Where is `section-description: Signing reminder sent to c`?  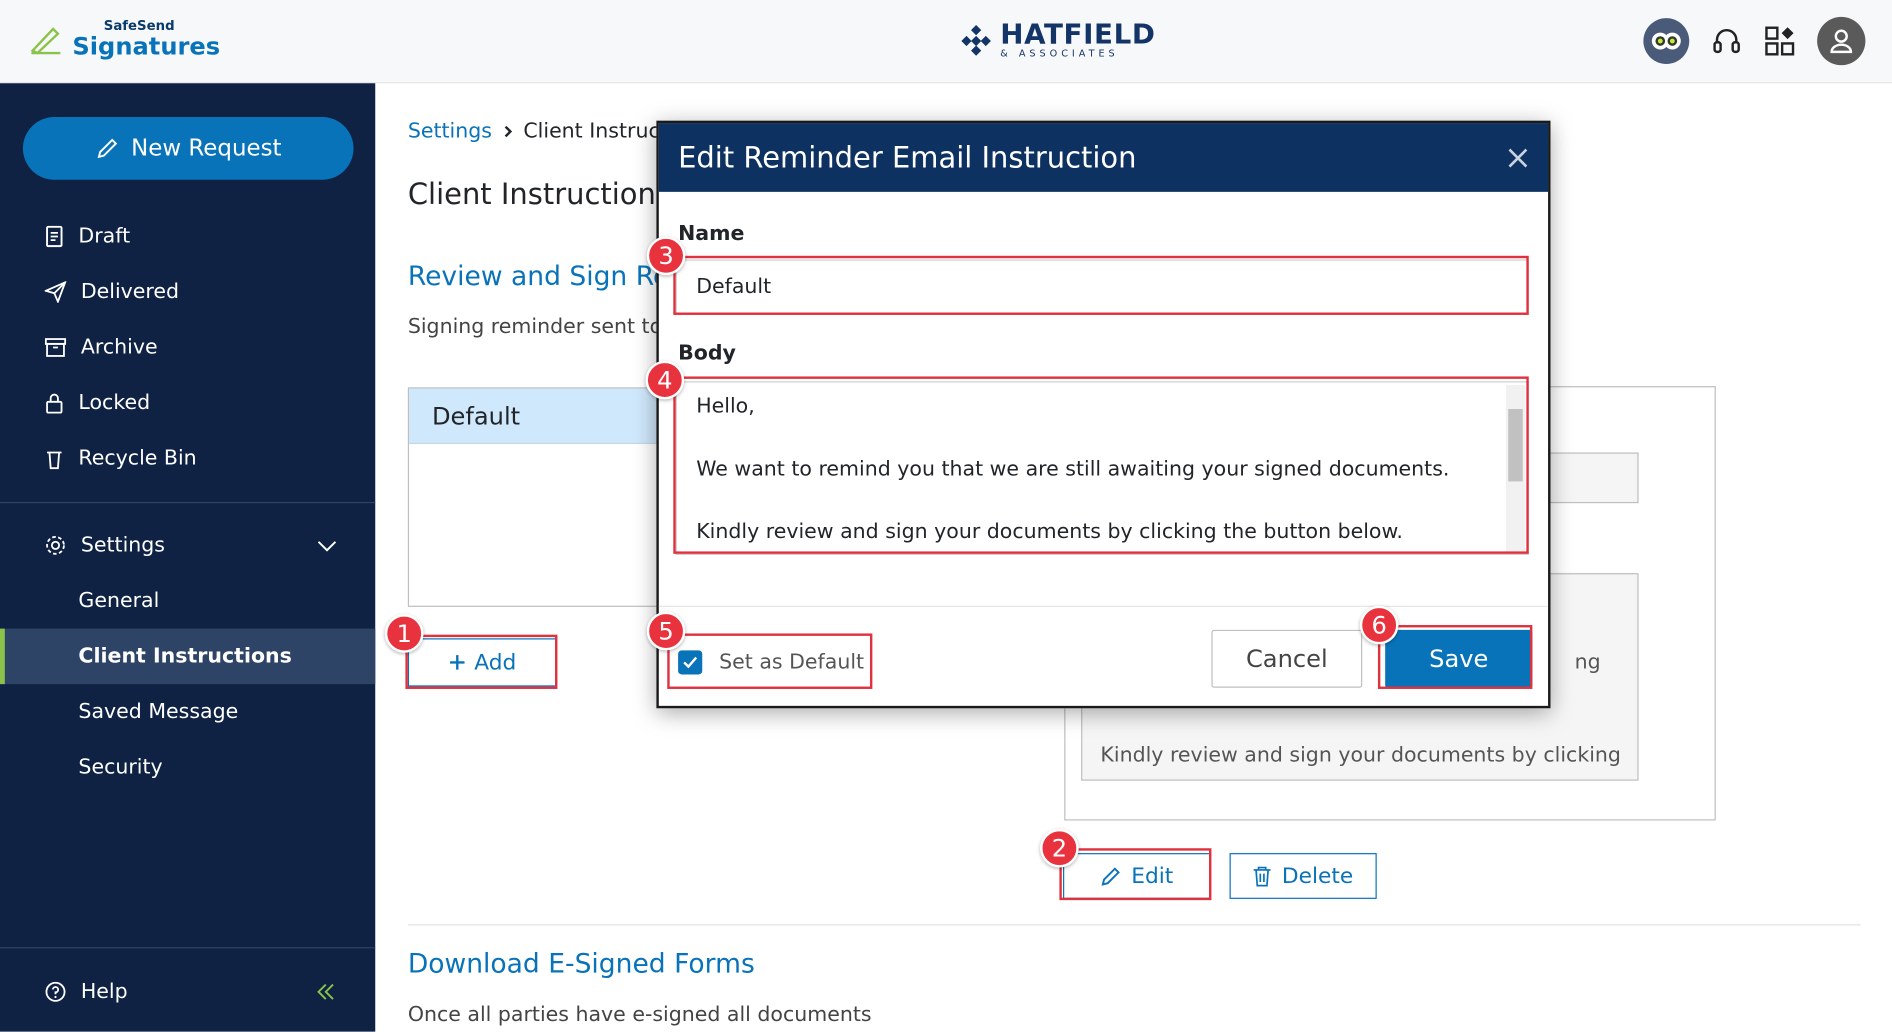
section-description: Signing reminder sent to c is located at coordinates (543, 327).